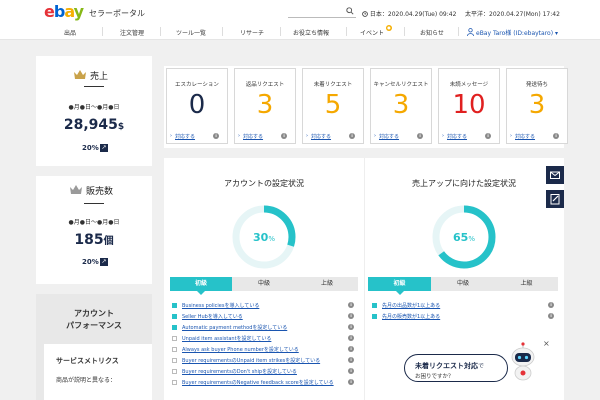 The width and height of the screenshot is (600, 400). I want to click on count-amount: 185, so click(89, 240).